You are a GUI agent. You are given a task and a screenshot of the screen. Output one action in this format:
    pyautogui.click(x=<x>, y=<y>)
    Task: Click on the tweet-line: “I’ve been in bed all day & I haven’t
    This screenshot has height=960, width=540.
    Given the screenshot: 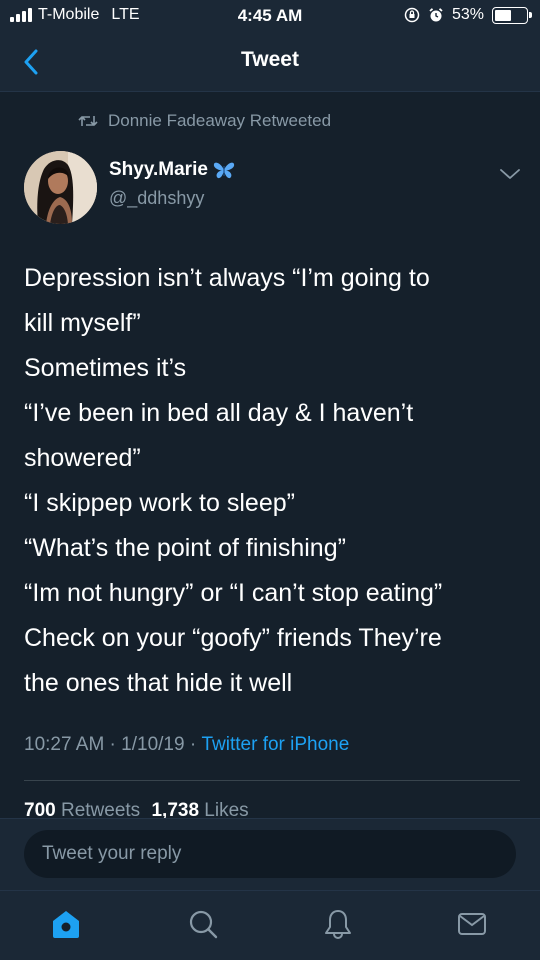 What is the action you would take?
    pyautogui.click(x=219, y=413)
    